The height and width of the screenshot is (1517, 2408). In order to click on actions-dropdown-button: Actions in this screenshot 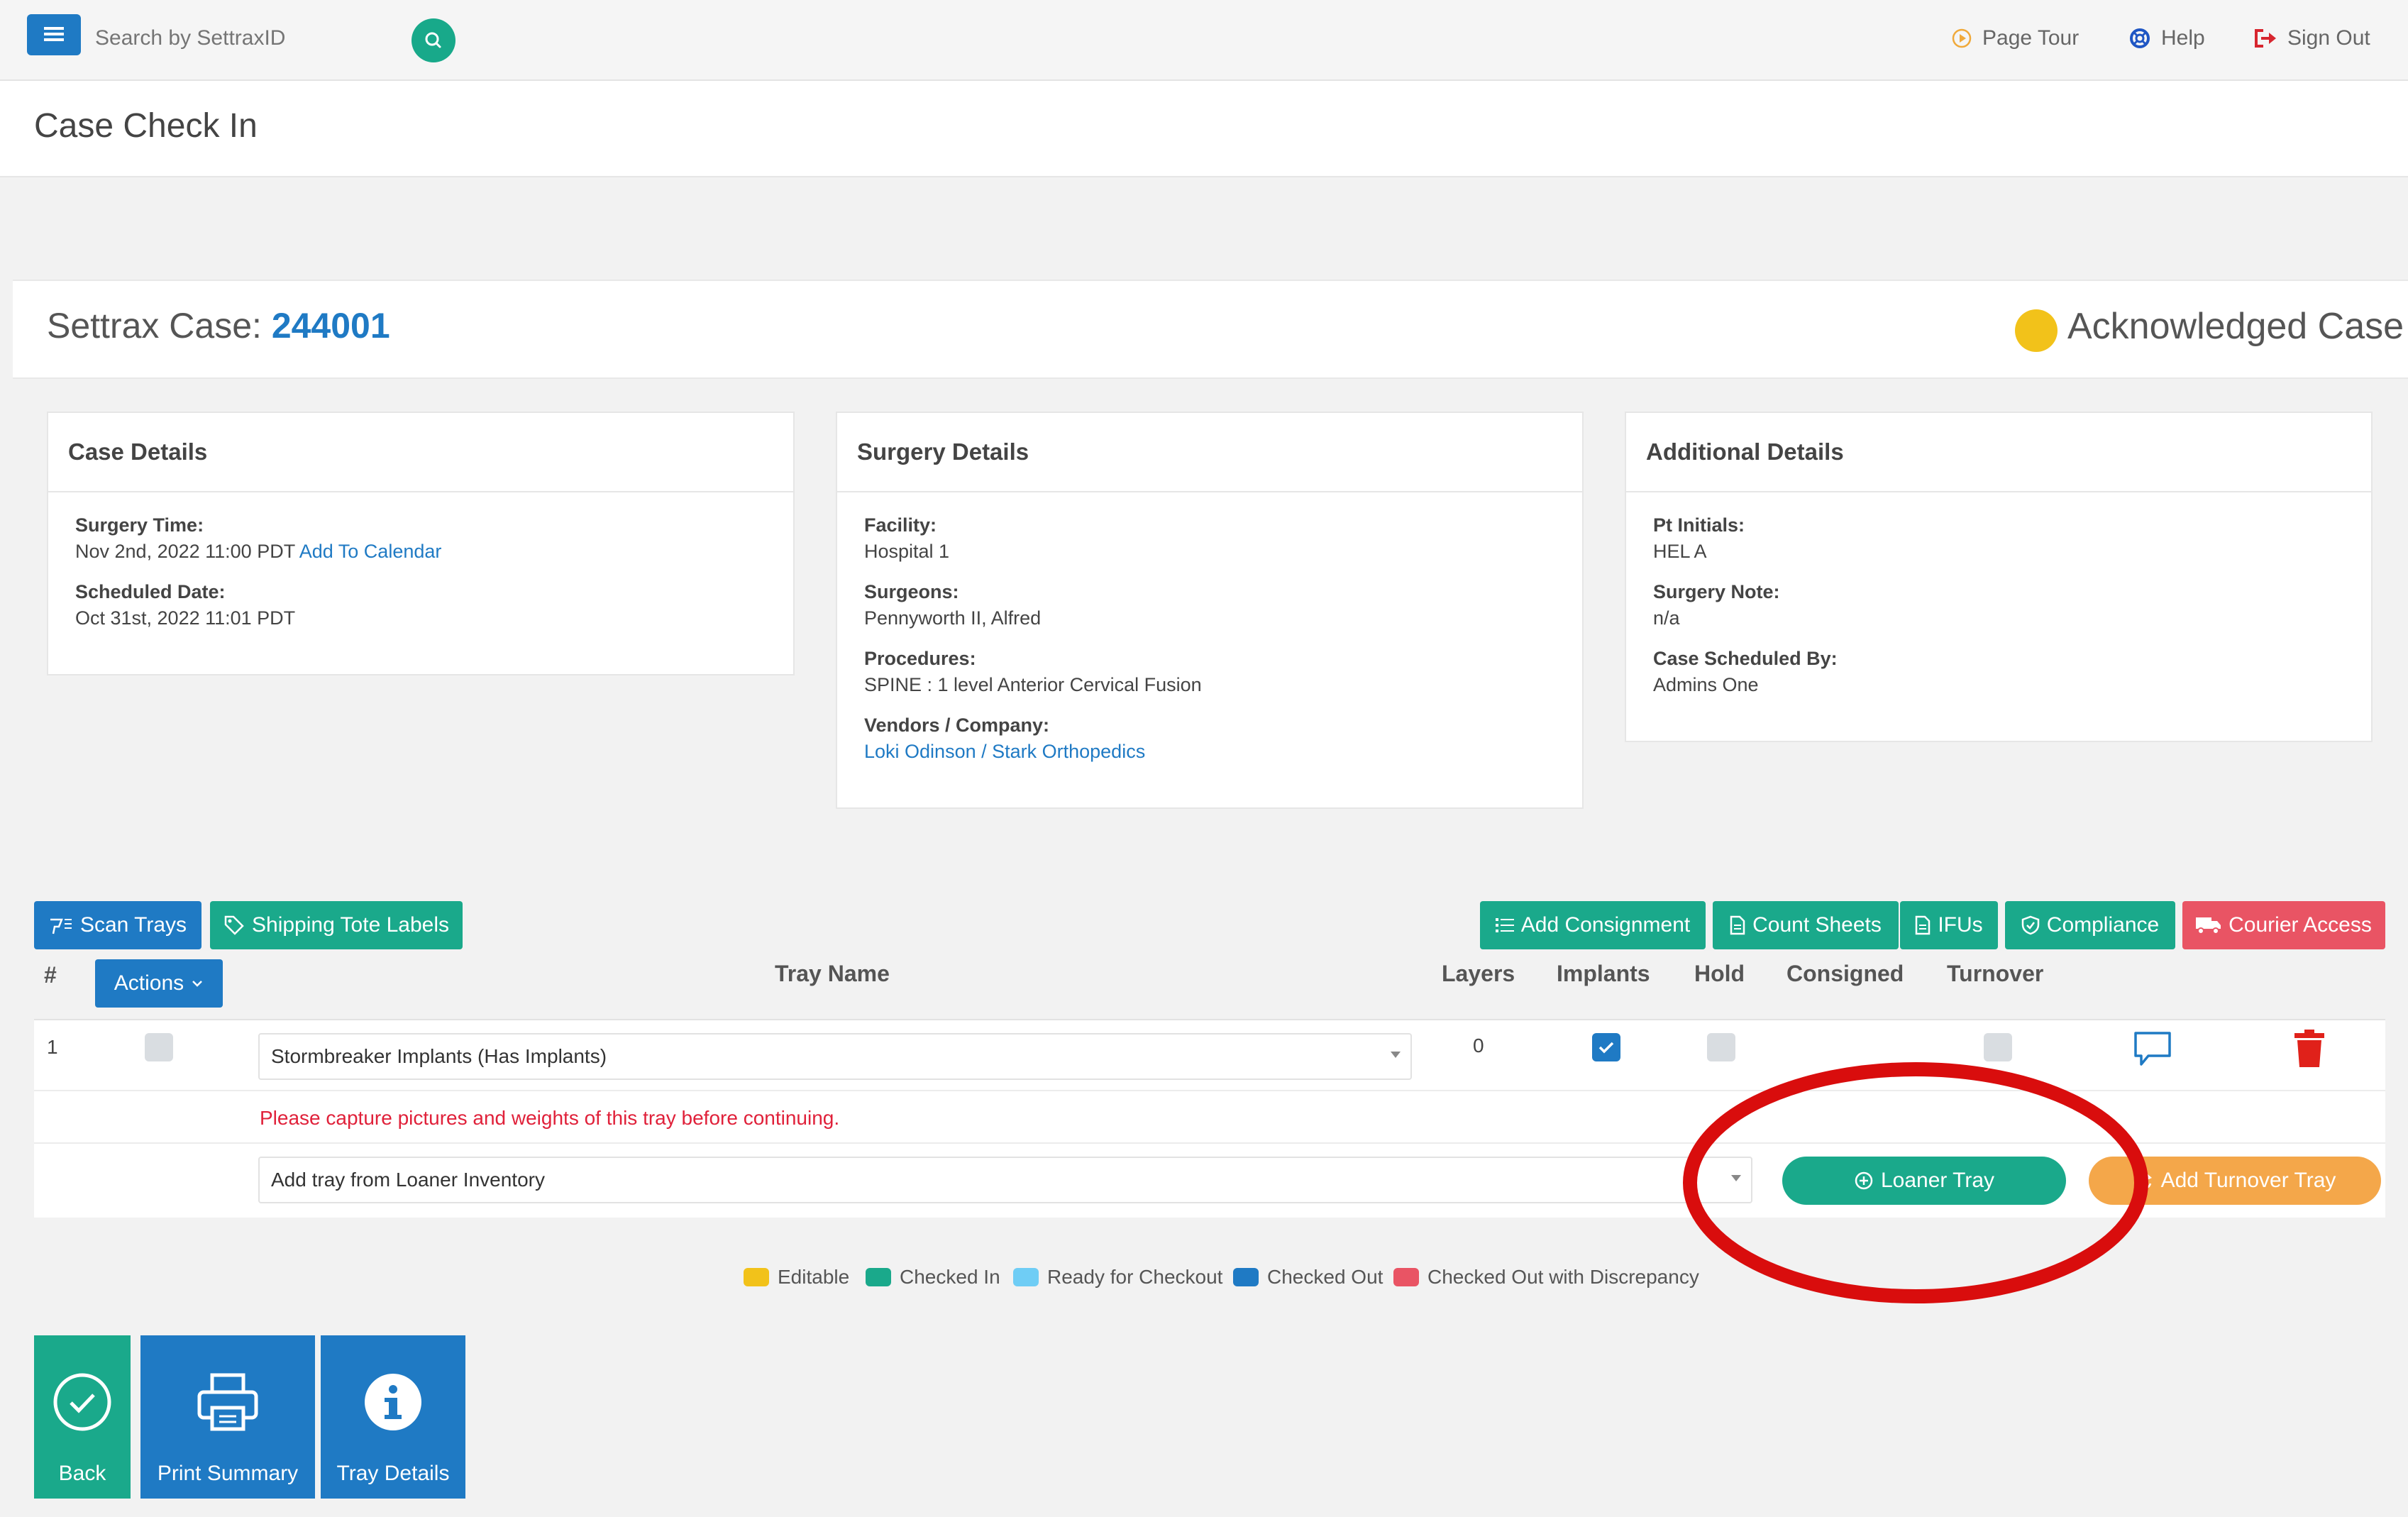, I will do `click(159, 984)`.